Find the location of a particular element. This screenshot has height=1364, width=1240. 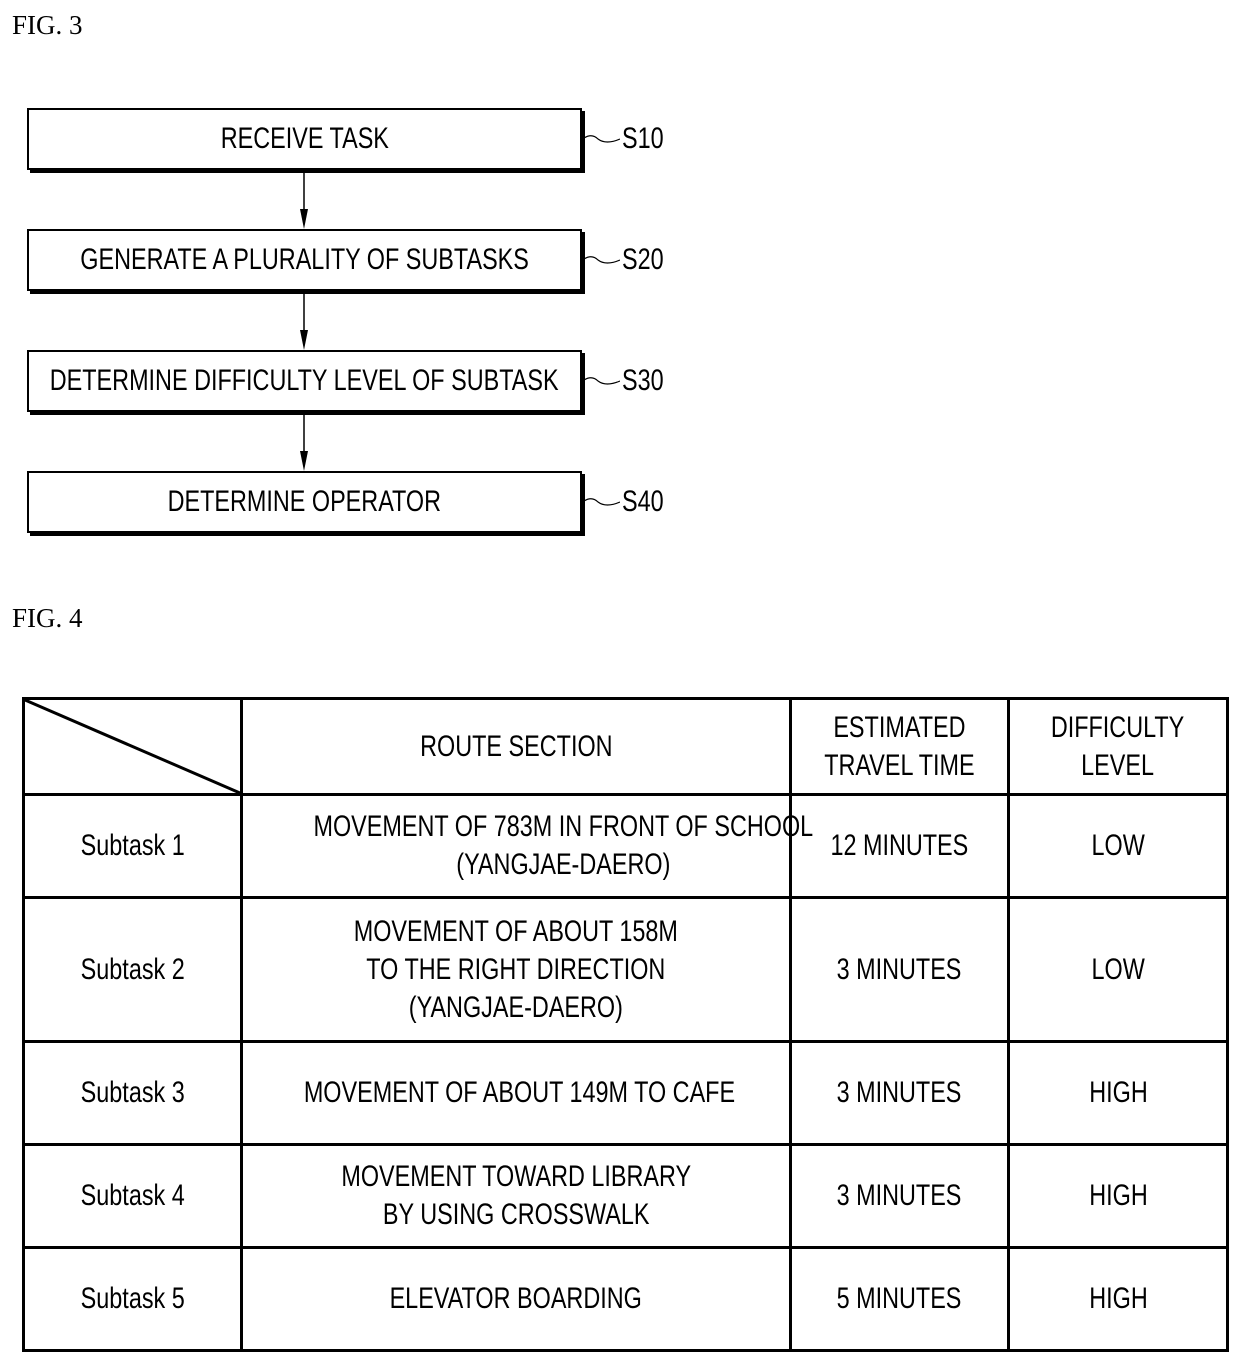

step-text: DETERMINE OPERATOR is located at coordinates (304, 501).